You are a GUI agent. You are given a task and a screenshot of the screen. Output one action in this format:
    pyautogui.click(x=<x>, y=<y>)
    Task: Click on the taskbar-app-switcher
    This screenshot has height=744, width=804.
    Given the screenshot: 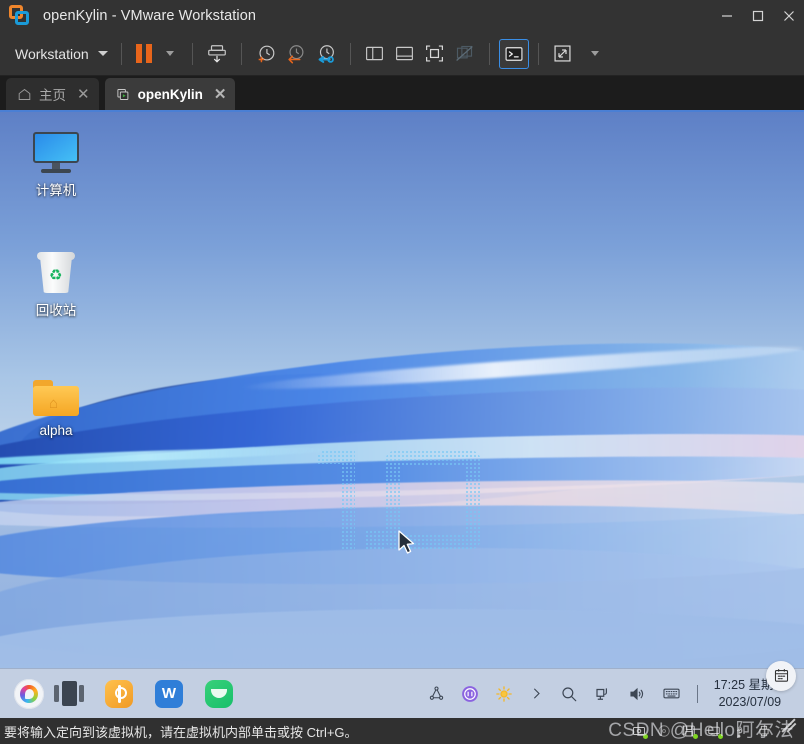 What is the action you would take?
    pyautogui.click(x=69, y=694)
    